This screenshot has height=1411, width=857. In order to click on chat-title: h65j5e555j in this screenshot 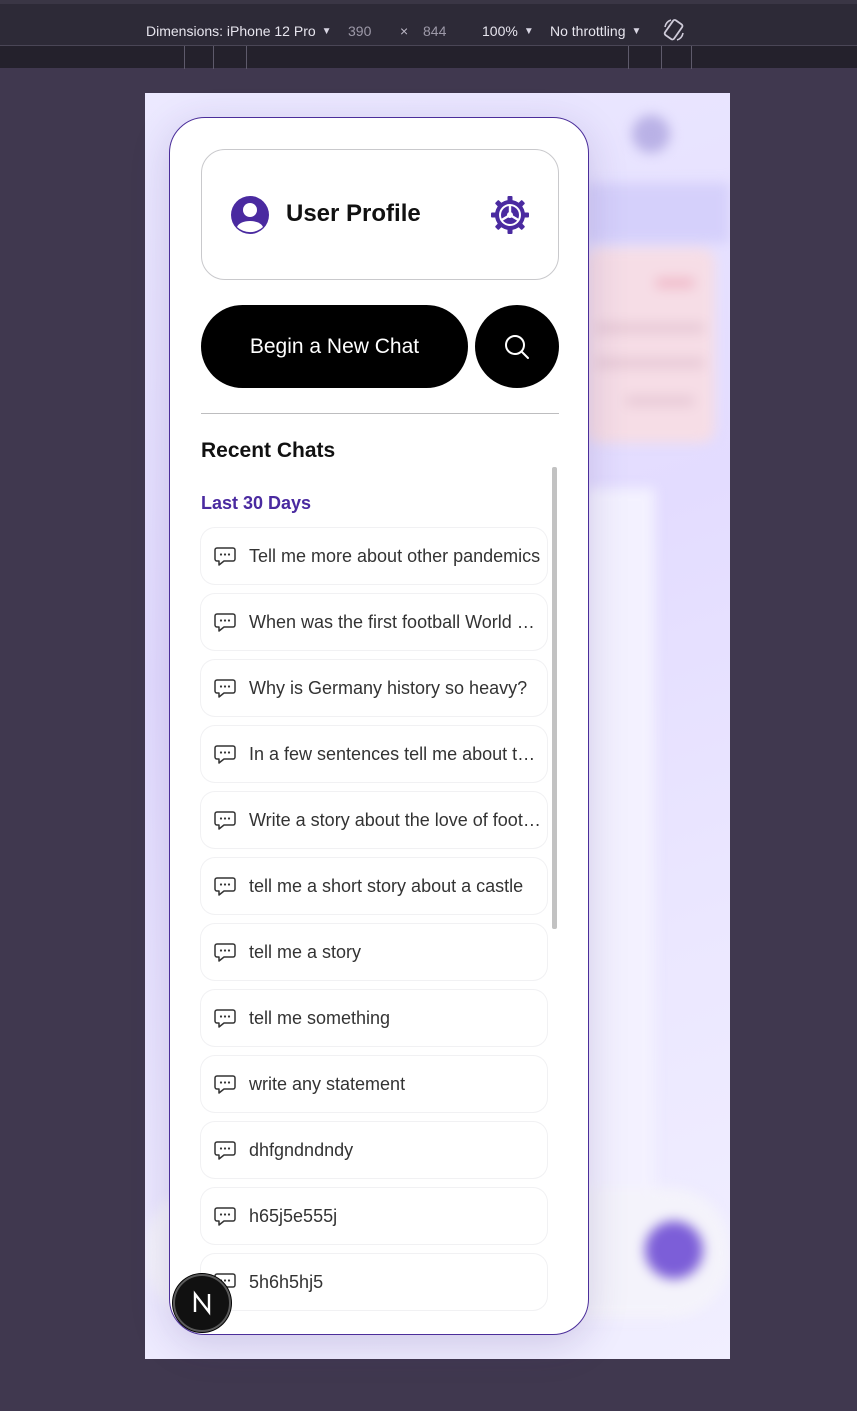, I will do `click(293, 1216)`.